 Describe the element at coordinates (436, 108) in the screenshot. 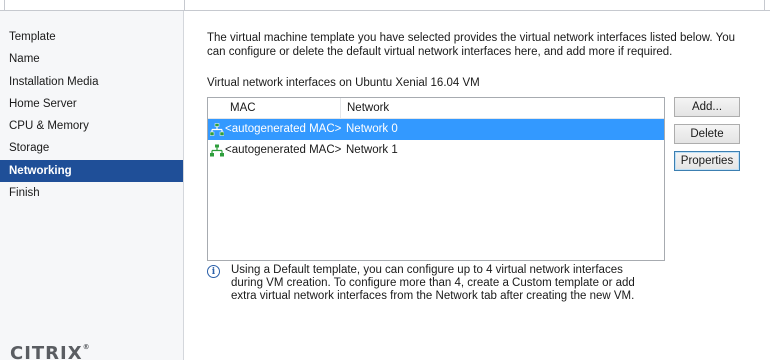

I see `list-header: MAC Network` at that location.